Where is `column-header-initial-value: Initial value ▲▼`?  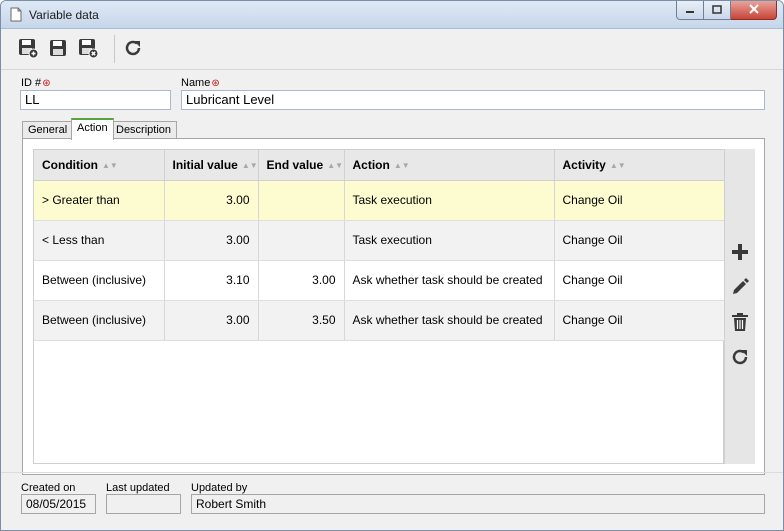
column-header-initial-value: Initial value ▲▼ is located at coordinates (211, 165).